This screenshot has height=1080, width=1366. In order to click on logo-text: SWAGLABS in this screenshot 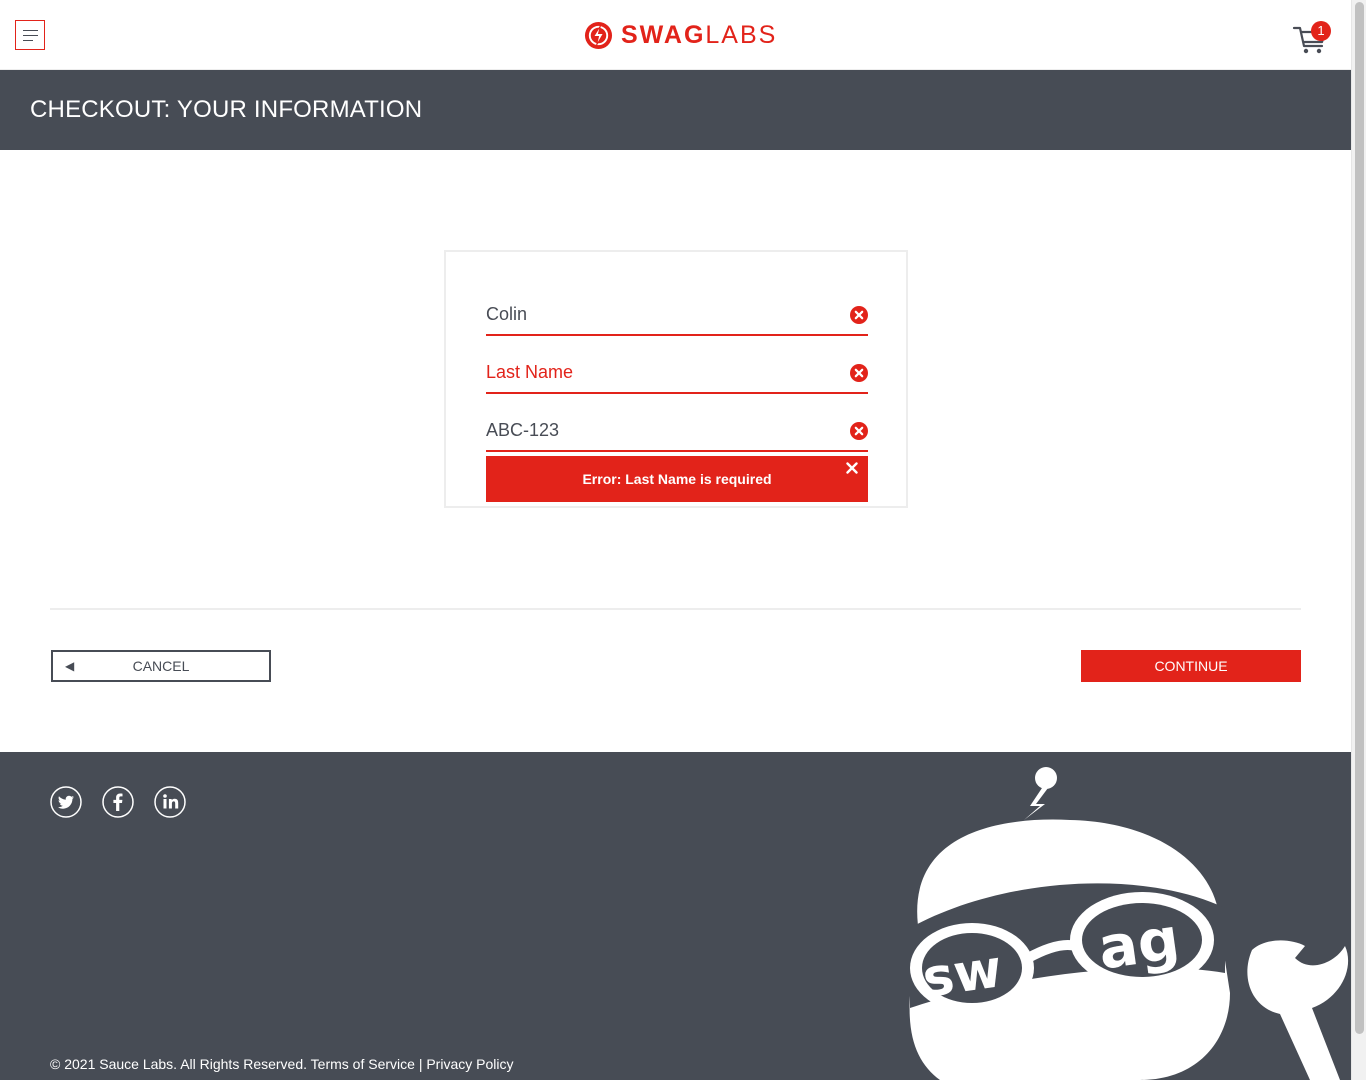, I will do `click(699, 35)`.